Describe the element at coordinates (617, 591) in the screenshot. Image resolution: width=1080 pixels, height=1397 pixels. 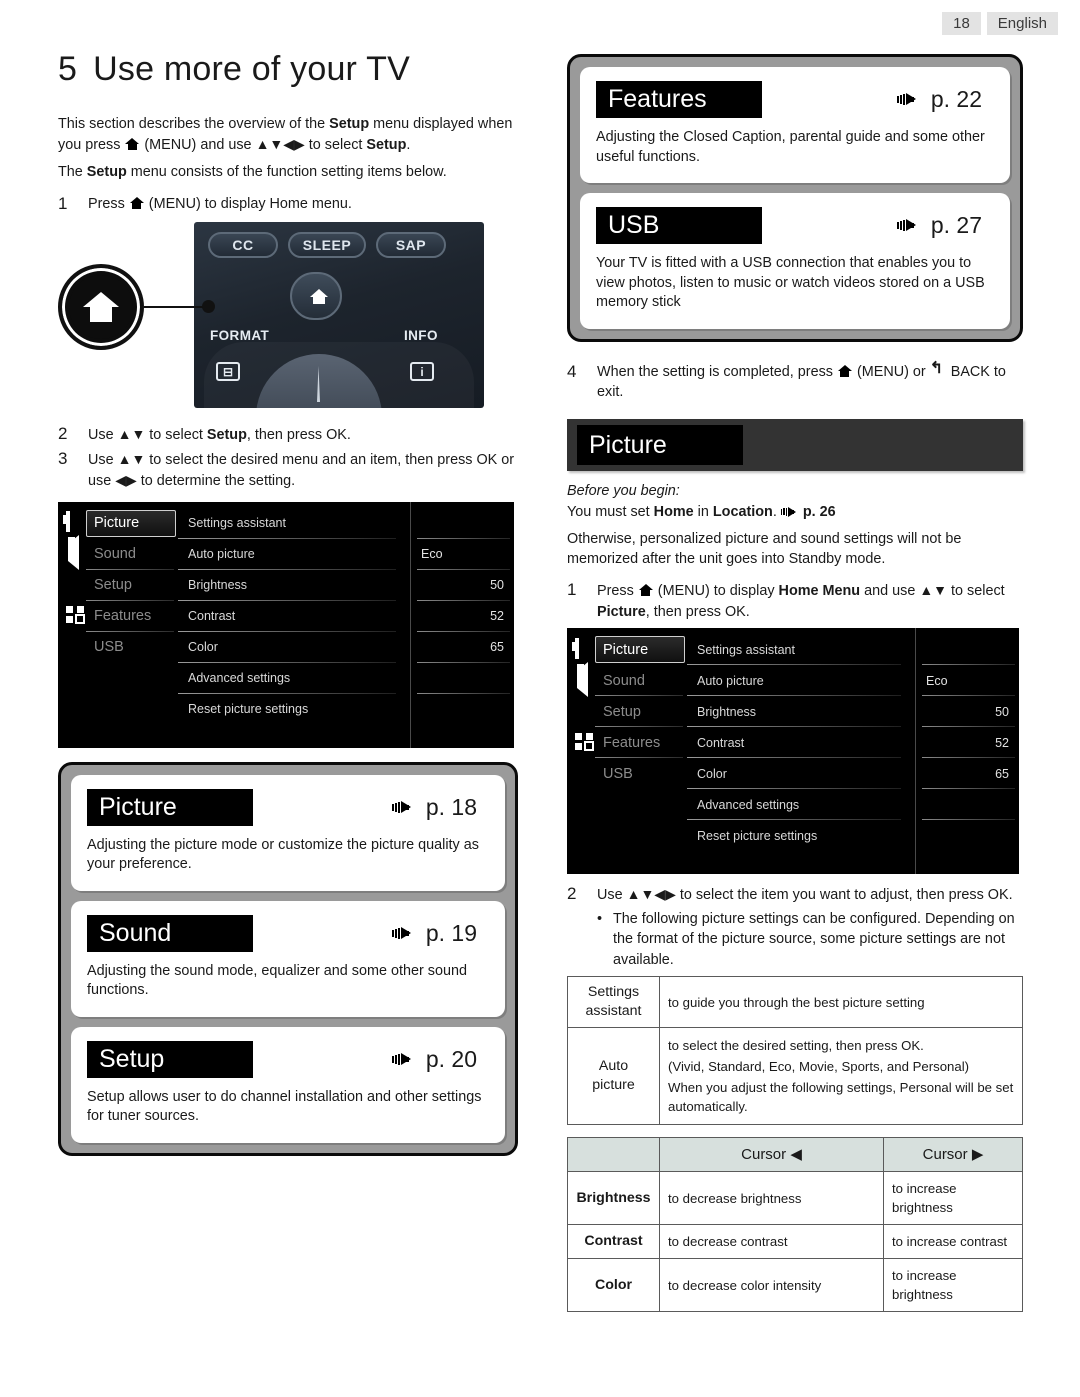
I see `p-step-1a: Press` at that location.